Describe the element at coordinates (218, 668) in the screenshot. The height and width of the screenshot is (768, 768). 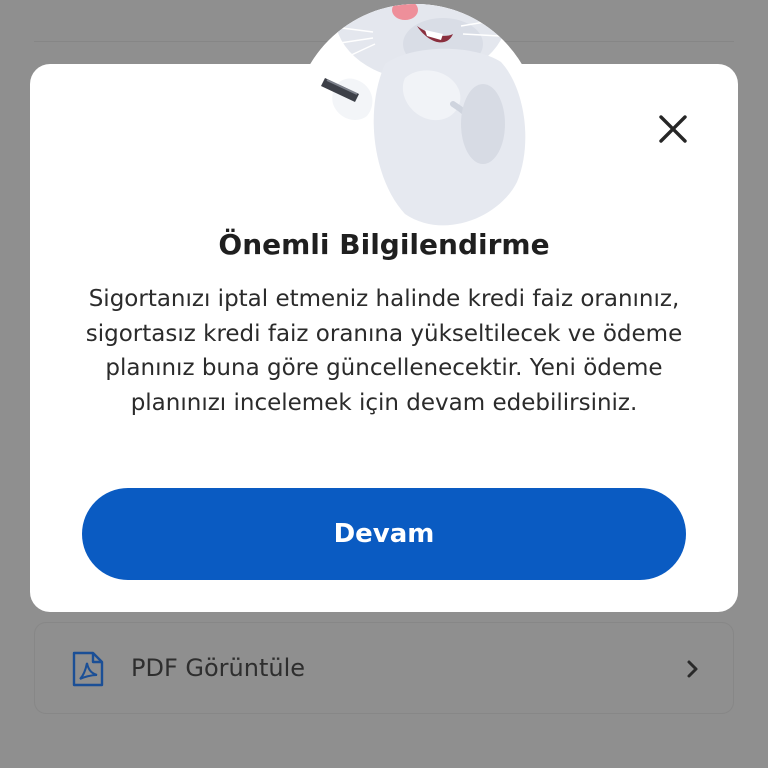
I see `pdf-view-label: PDF Görüntüle` at that location.